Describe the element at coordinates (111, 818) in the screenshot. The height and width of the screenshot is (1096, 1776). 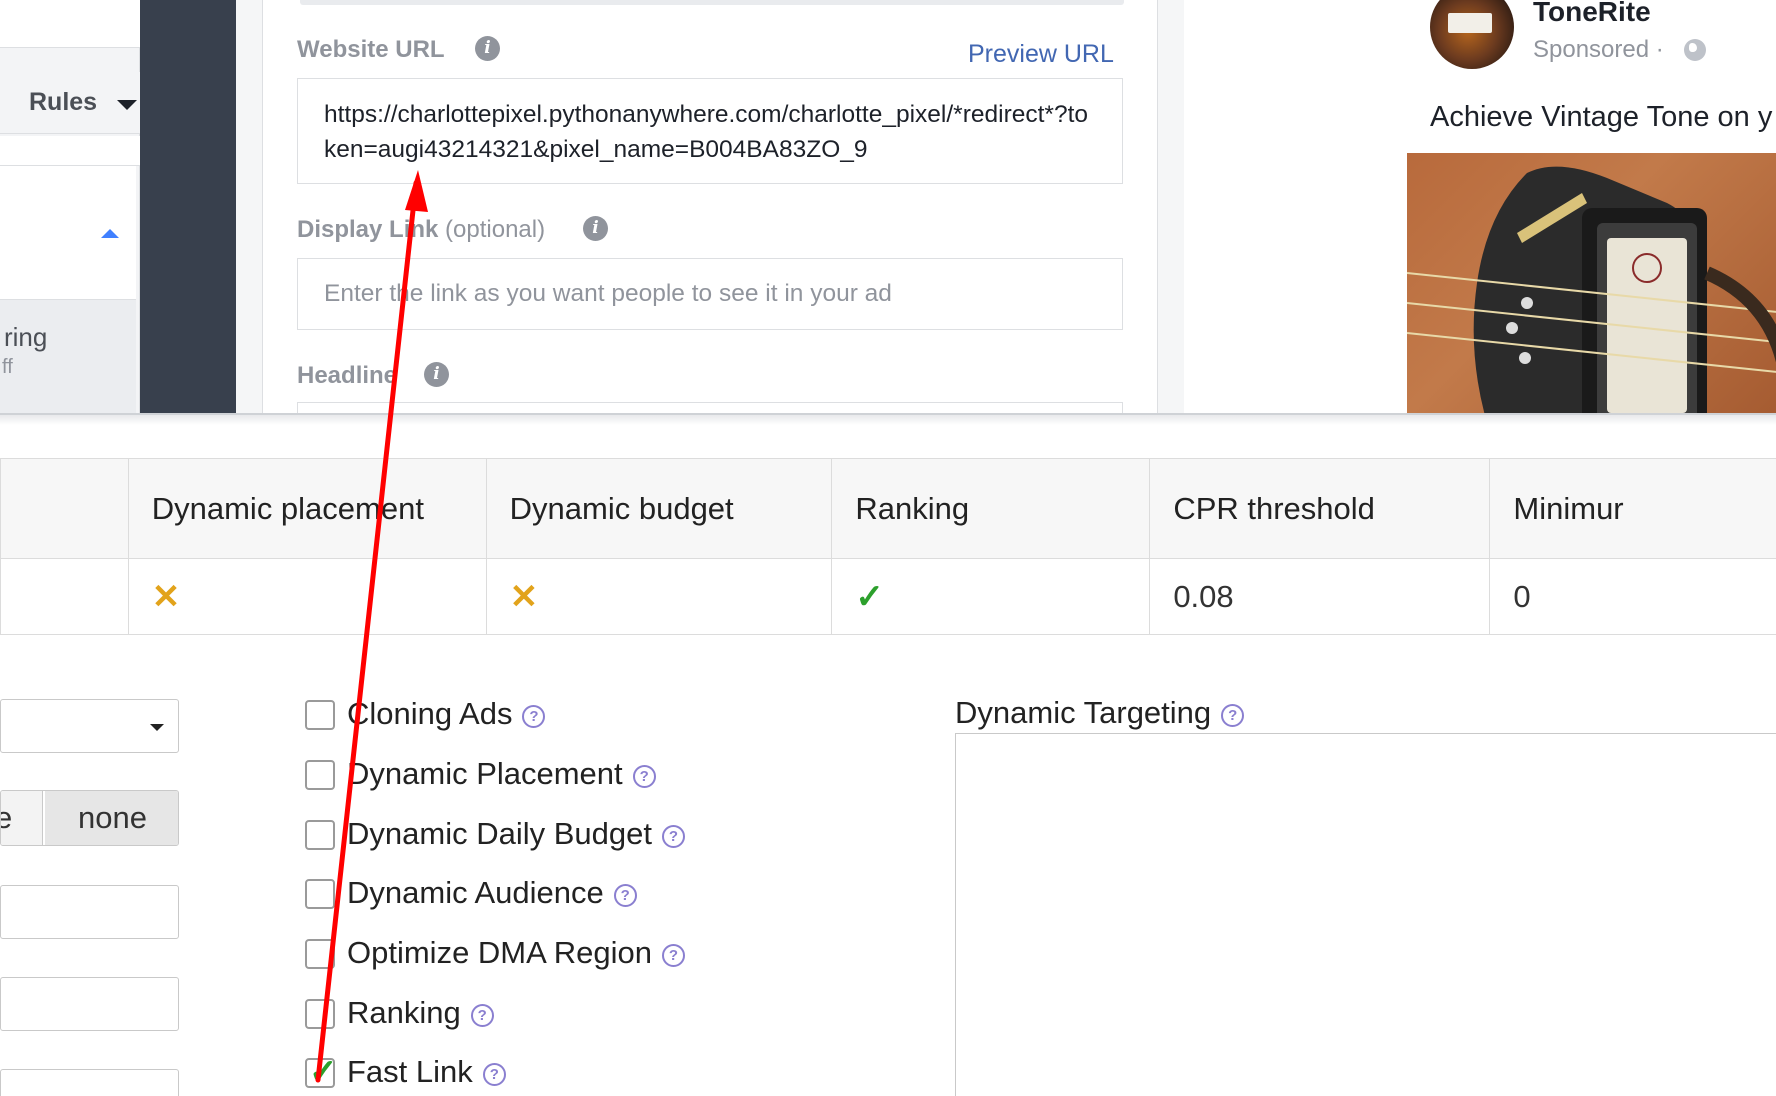
I see `segment-option-none: none` at that location.